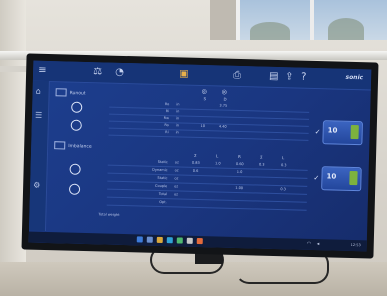 This screenshot has height=296, width=387. What do you see at coordinates (109, 214) in the screenshot?
I see `total-weight-label: Total weight` at bounding box center [109, 214].